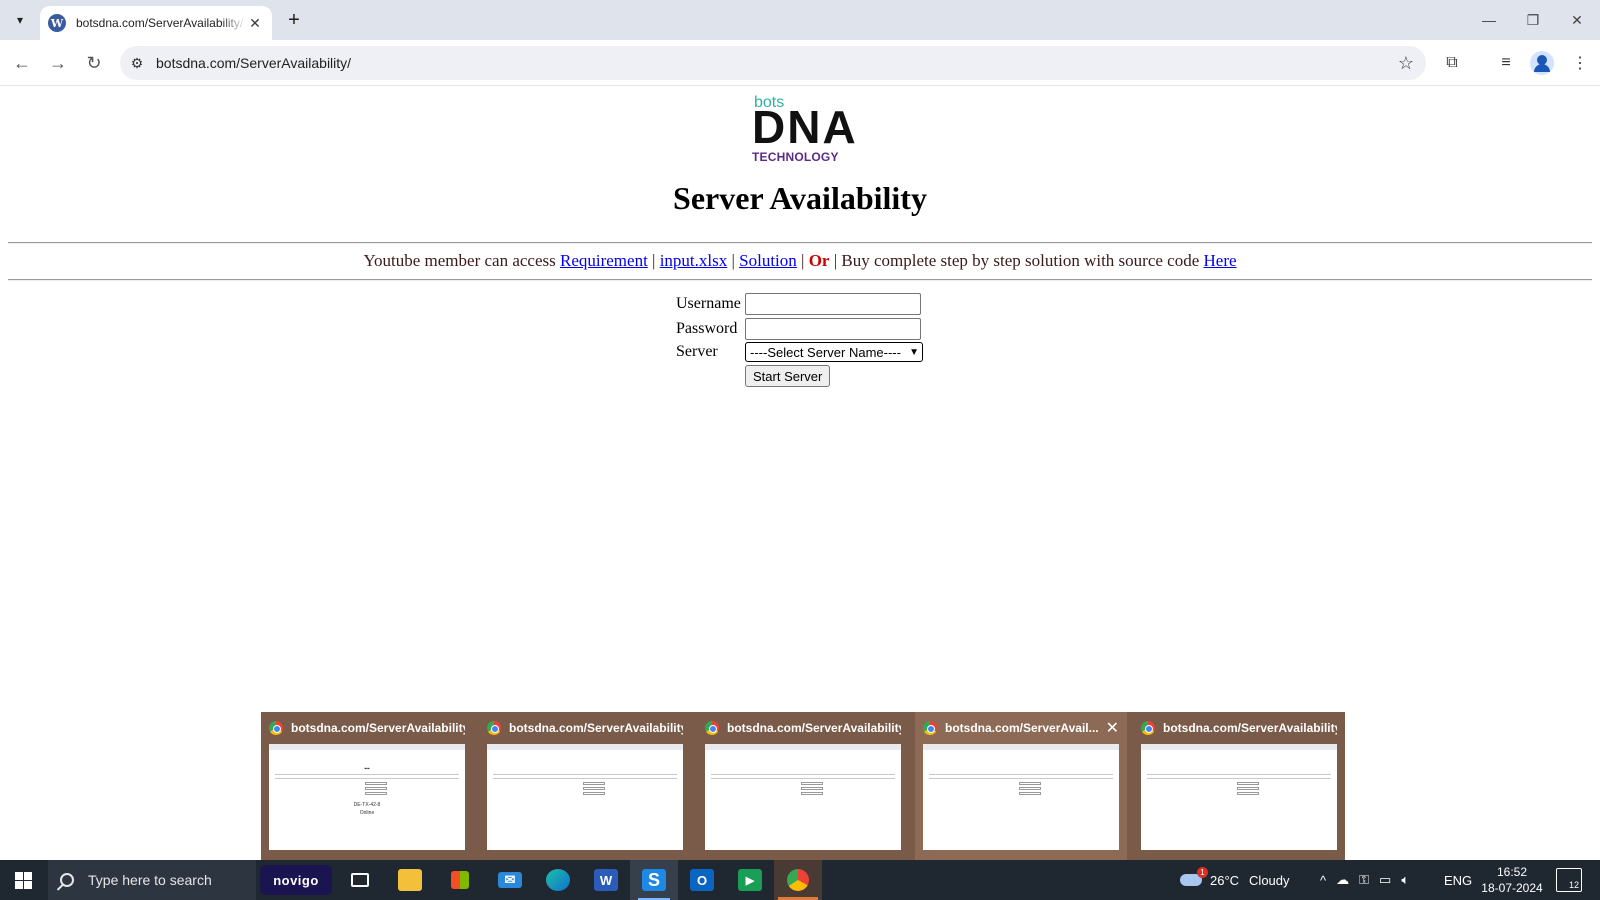  What do you see at coordinates (702, 880) in the screenshot?
I see `outlook-button: O` at bounding box center [702, 880].